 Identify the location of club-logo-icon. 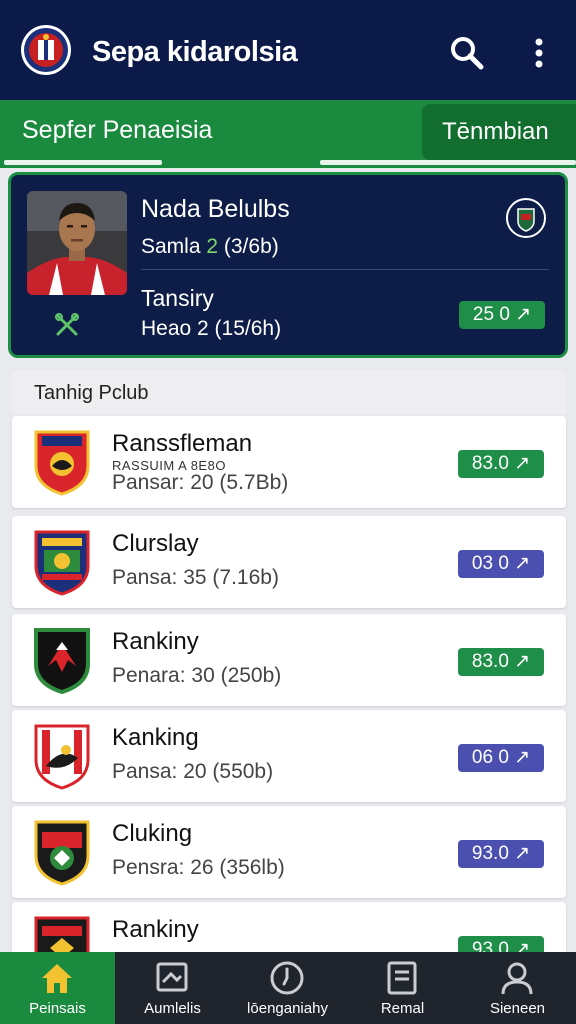
(46, 50).